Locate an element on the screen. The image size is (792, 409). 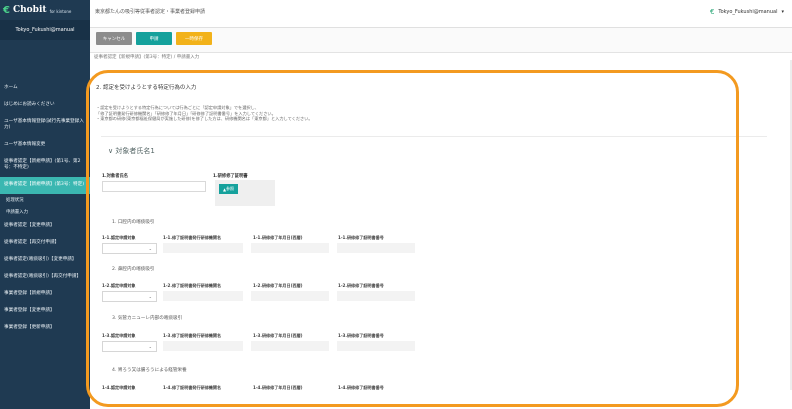
header-cell: 1-2.修了証明書発行研修機関名 is located at coordinates (192, 285).